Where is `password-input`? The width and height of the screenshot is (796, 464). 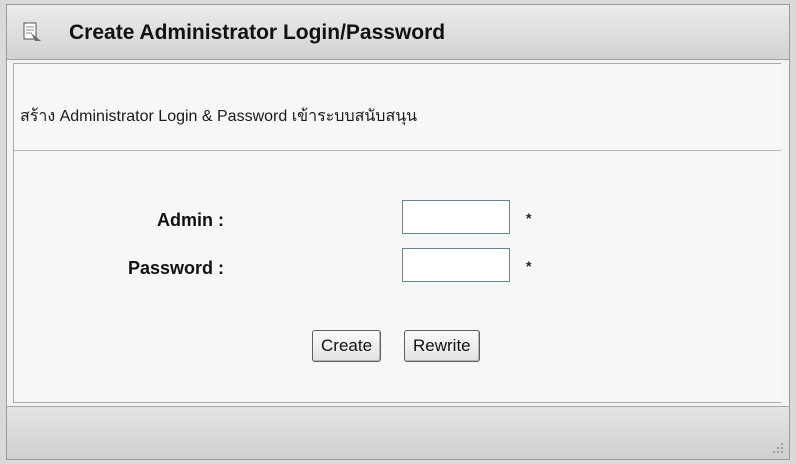 password-input is located at coordinates (456, 265).